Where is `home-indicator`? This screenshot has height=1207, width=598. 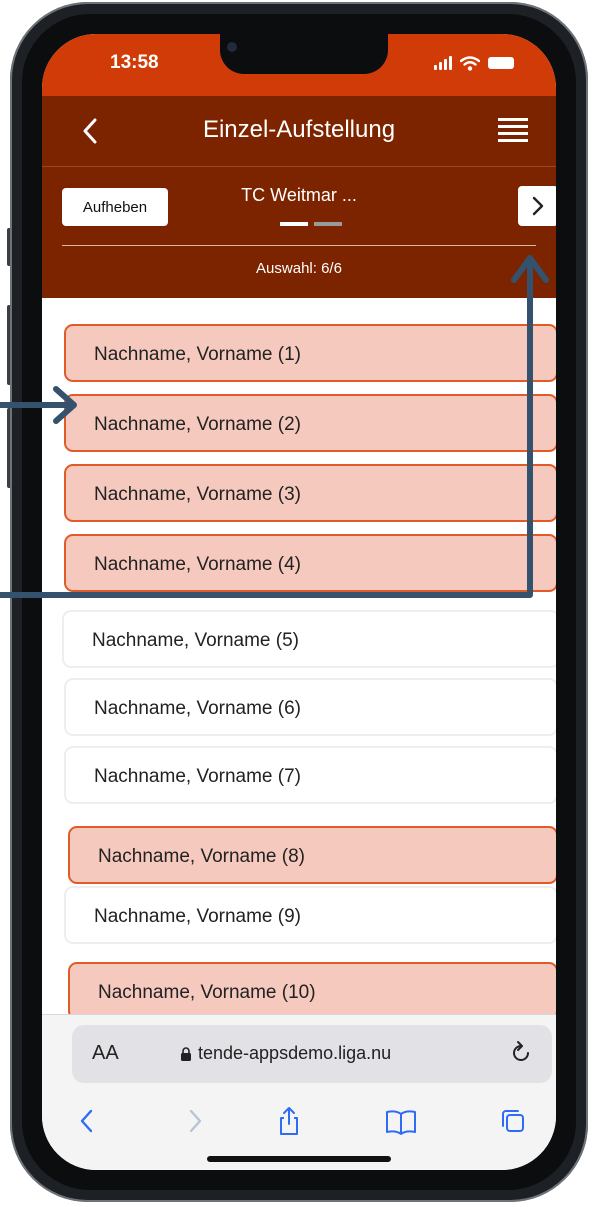
home-indicator is located at coordinates (299, 1159).